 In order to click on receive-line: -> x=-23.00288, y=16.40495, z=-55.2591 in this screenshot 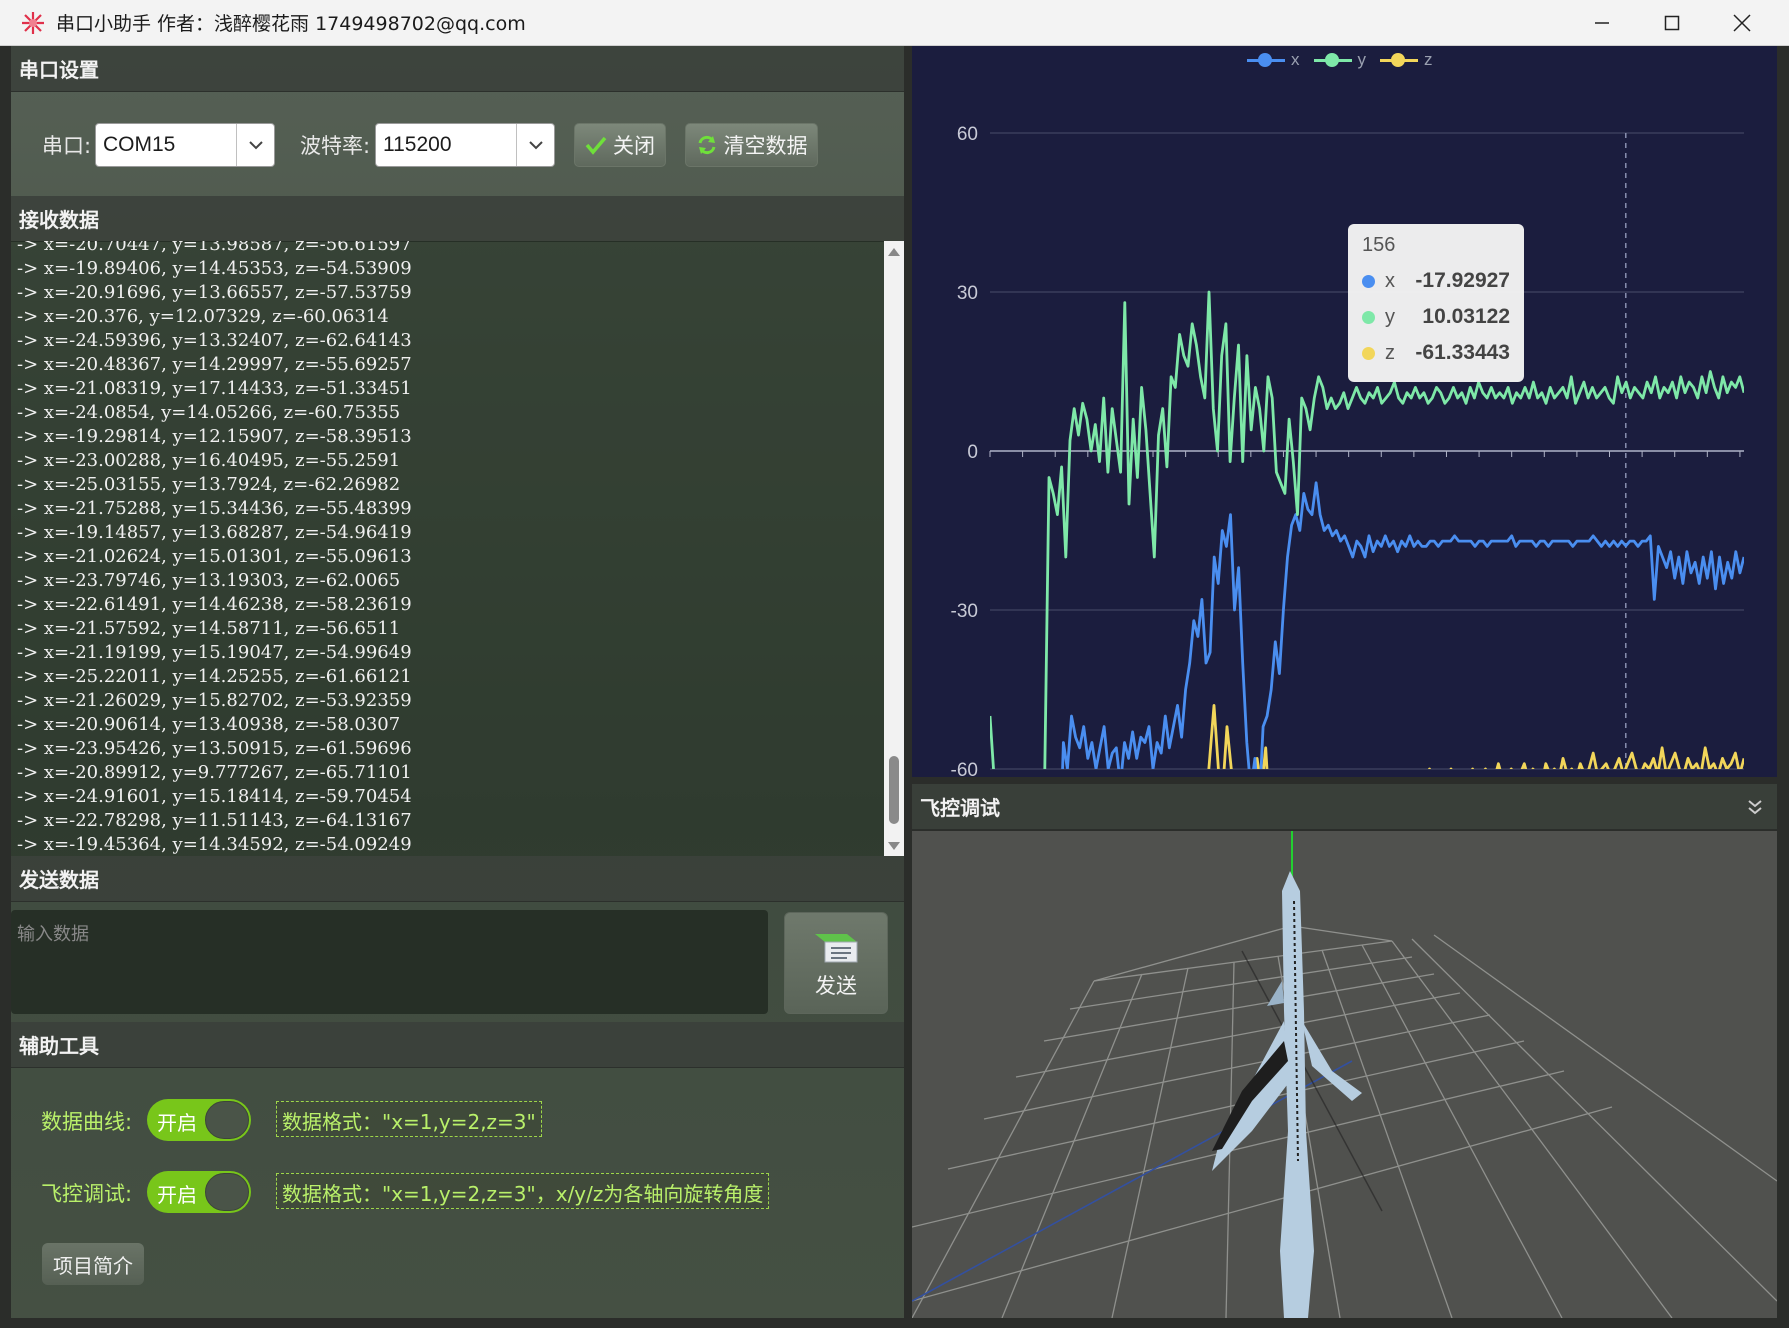, I will do `click(209, 460)`.